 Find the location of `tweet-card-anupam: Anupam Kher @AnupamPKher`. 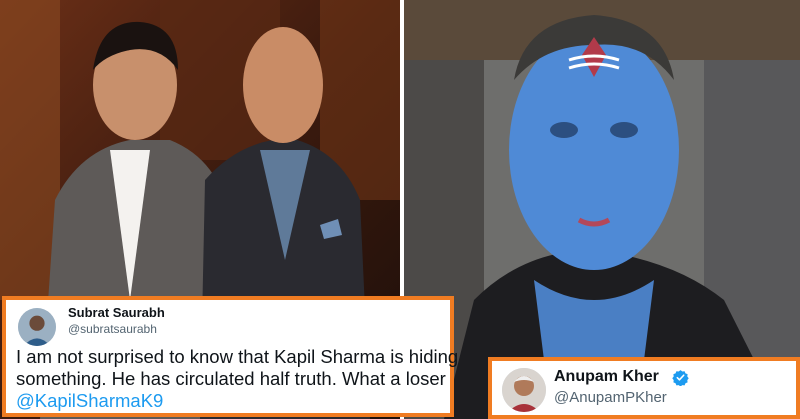

tweet-card-anupam: Anupam Kher @AnupamPKher is located at coordinates (644, 388).